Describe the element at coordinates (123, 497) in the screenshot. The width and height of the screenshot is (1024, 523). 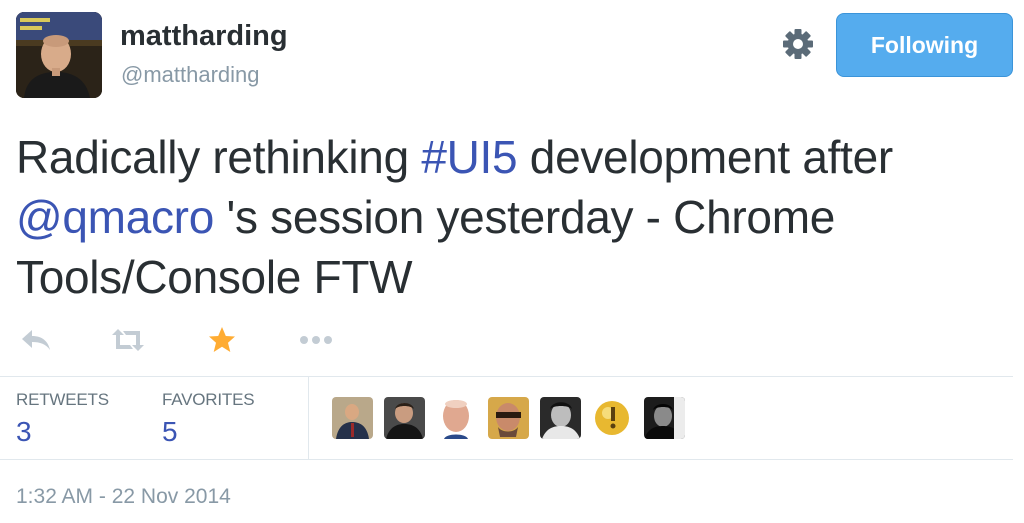
I see `tweet-timestamp: 1:32 AM - 22 Nov 2014` at that location.